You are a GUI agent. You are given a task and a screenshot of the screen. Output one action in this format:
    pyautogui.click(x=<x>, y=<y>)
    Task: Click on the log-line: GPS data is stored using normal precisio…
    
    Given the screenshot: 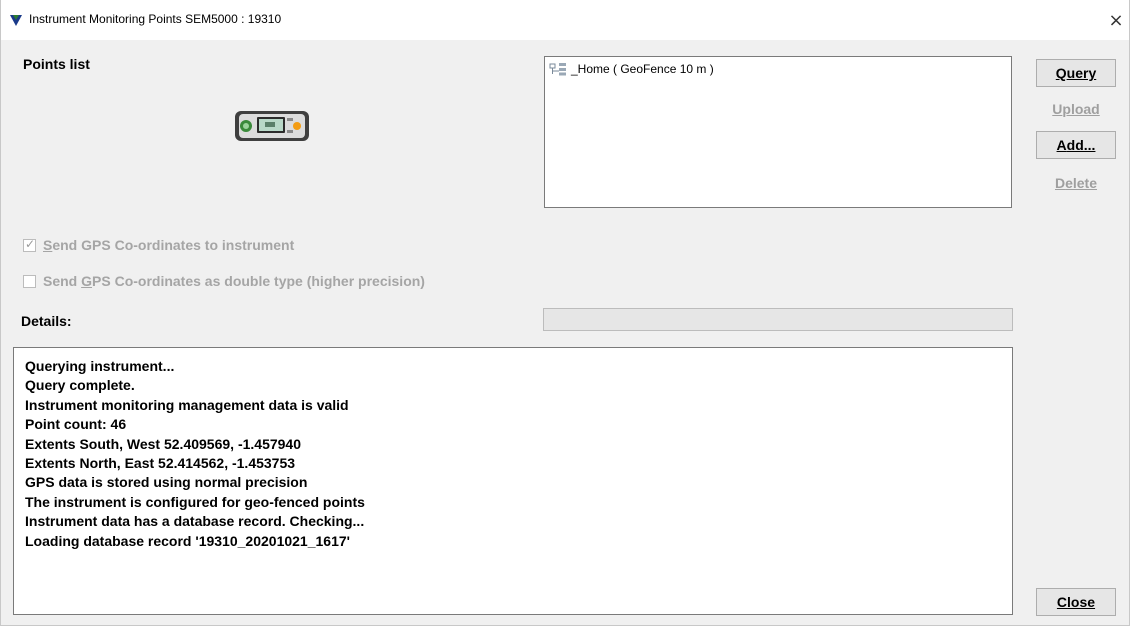 What is the action you would take?
    pyautogui.click(x=166, y=482)
    